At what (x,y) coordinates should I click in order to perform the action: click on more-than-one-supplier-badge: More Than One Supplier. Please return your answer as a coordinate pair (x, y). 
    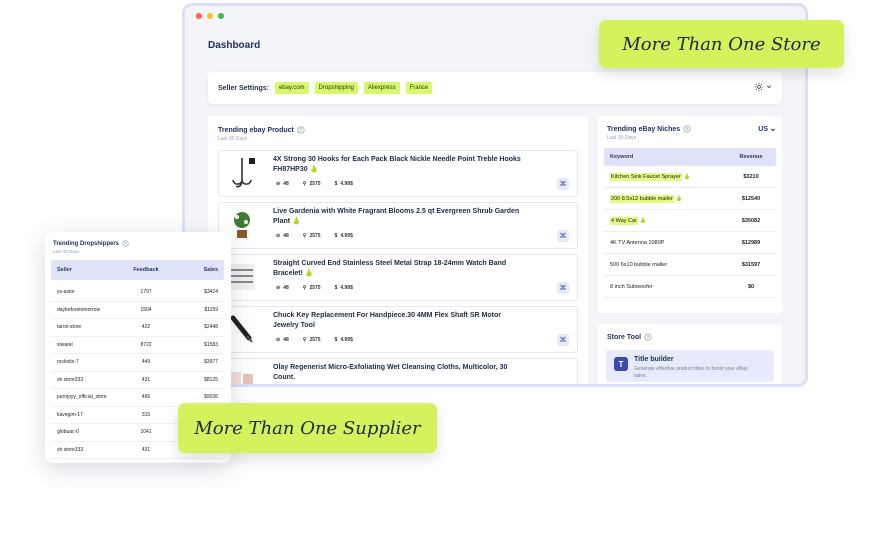
    Looking at the image, I should click on (307, 428).